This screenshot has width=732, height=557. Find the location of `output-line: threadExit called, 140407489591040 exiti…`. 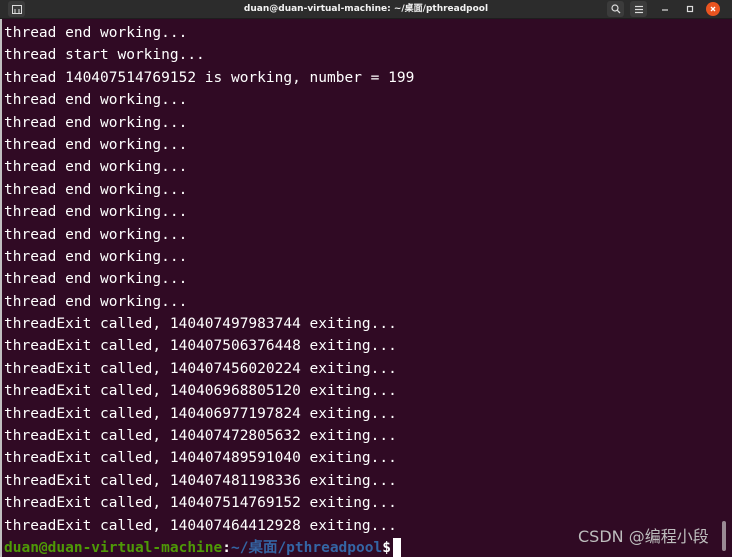

output-line: threadExit called, 140407489591040 exiti… is located at coordinates (200, 458).